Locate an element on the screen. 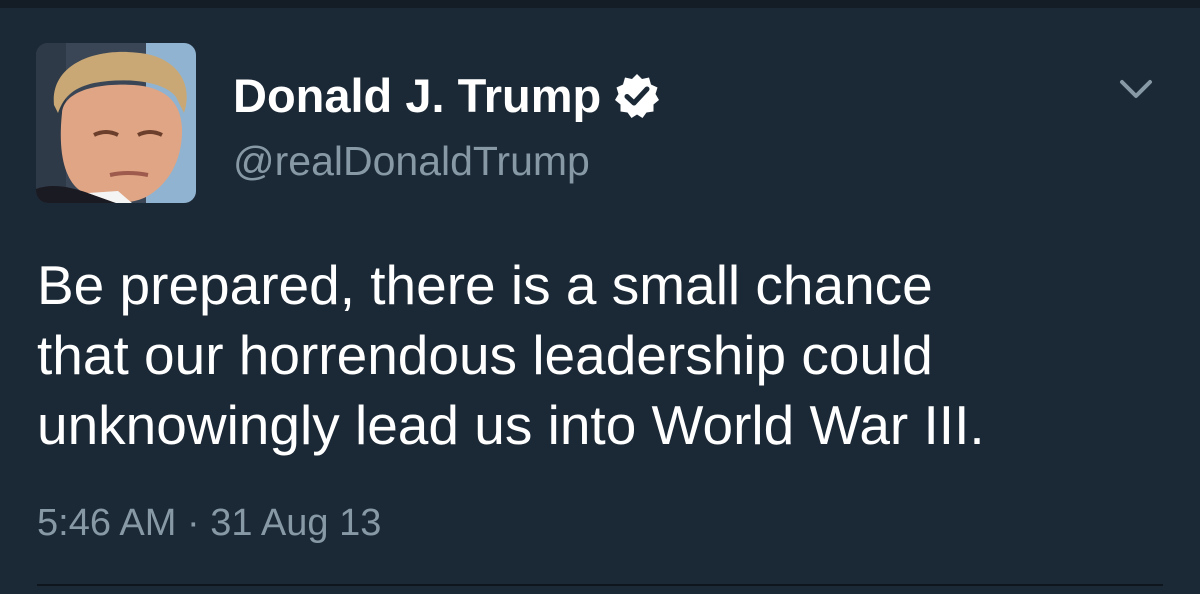 This screenshot has height=594, width=1200. chevron-down-icon is located at coordinates (1136, 89).